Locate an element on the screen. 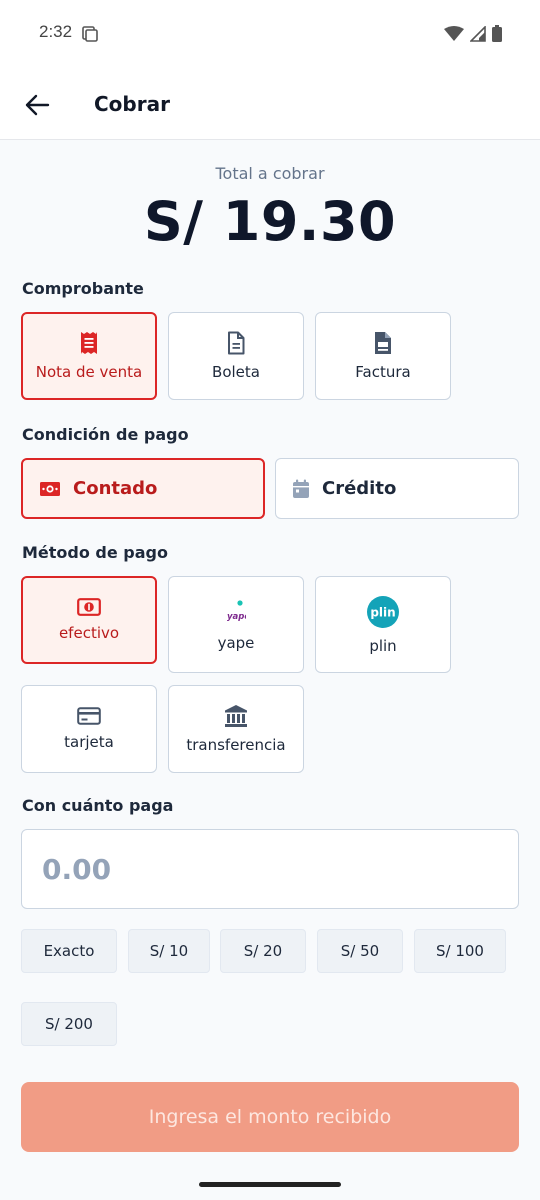 The height and width of the screenshot is (1200, 540). battery-icon is located at coordinates (497, 35).